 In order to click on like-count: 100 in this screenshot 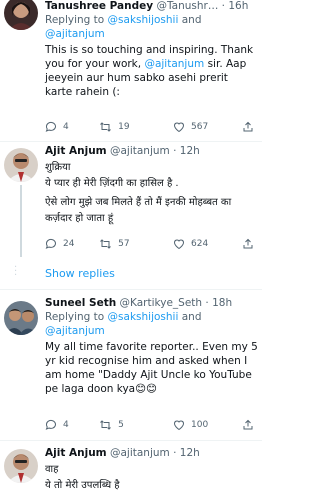, I will do `click(200, 425)`.